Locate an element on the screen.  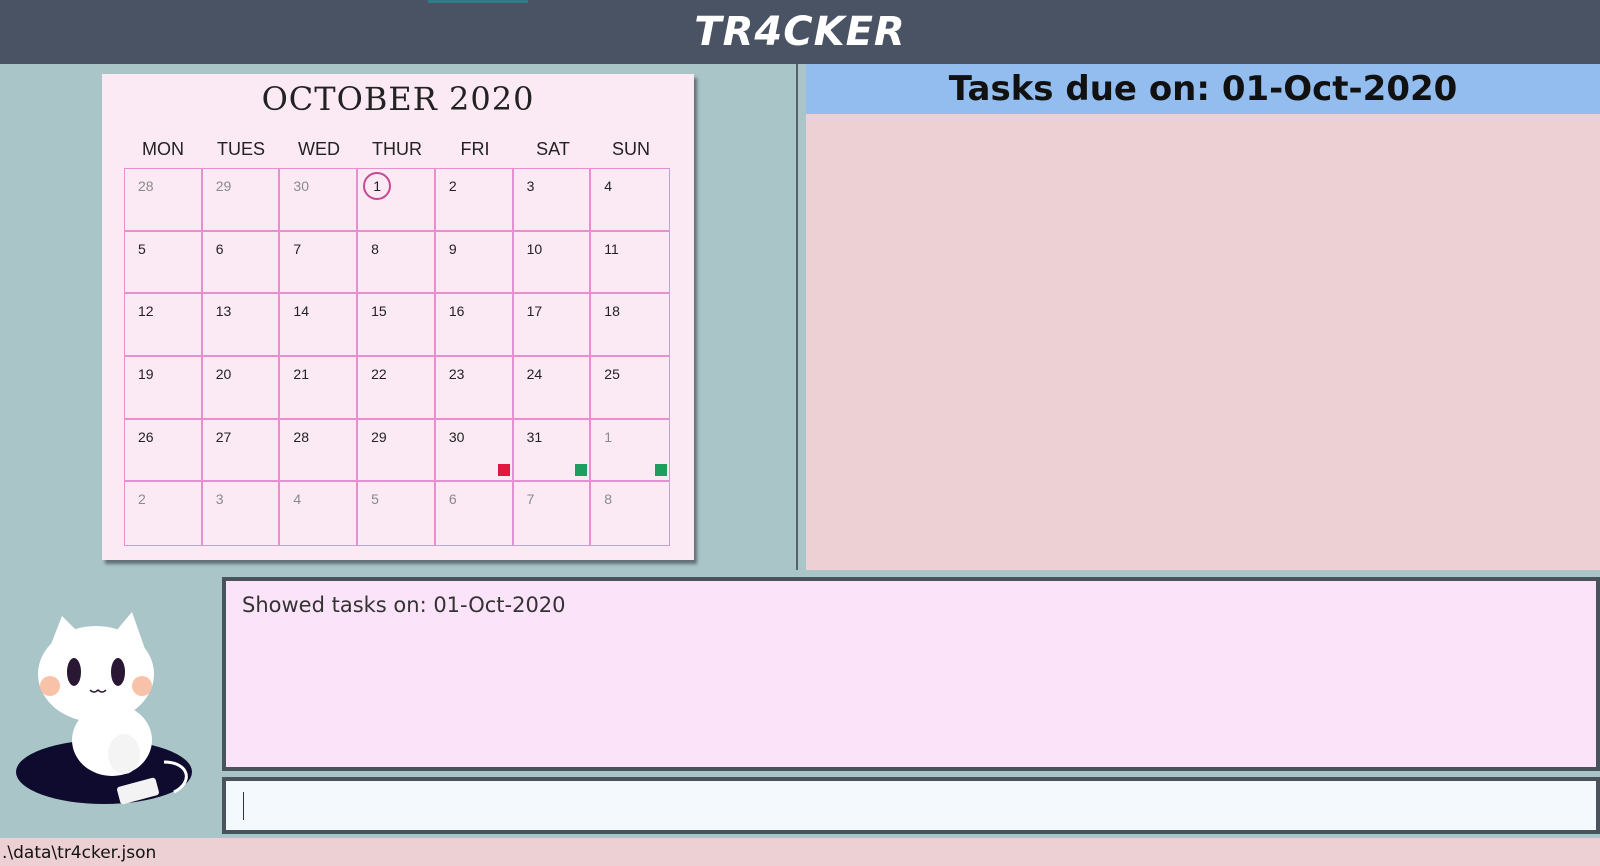
status-bar: .\data\tr4cker.json is located at coordinates (800, 852).